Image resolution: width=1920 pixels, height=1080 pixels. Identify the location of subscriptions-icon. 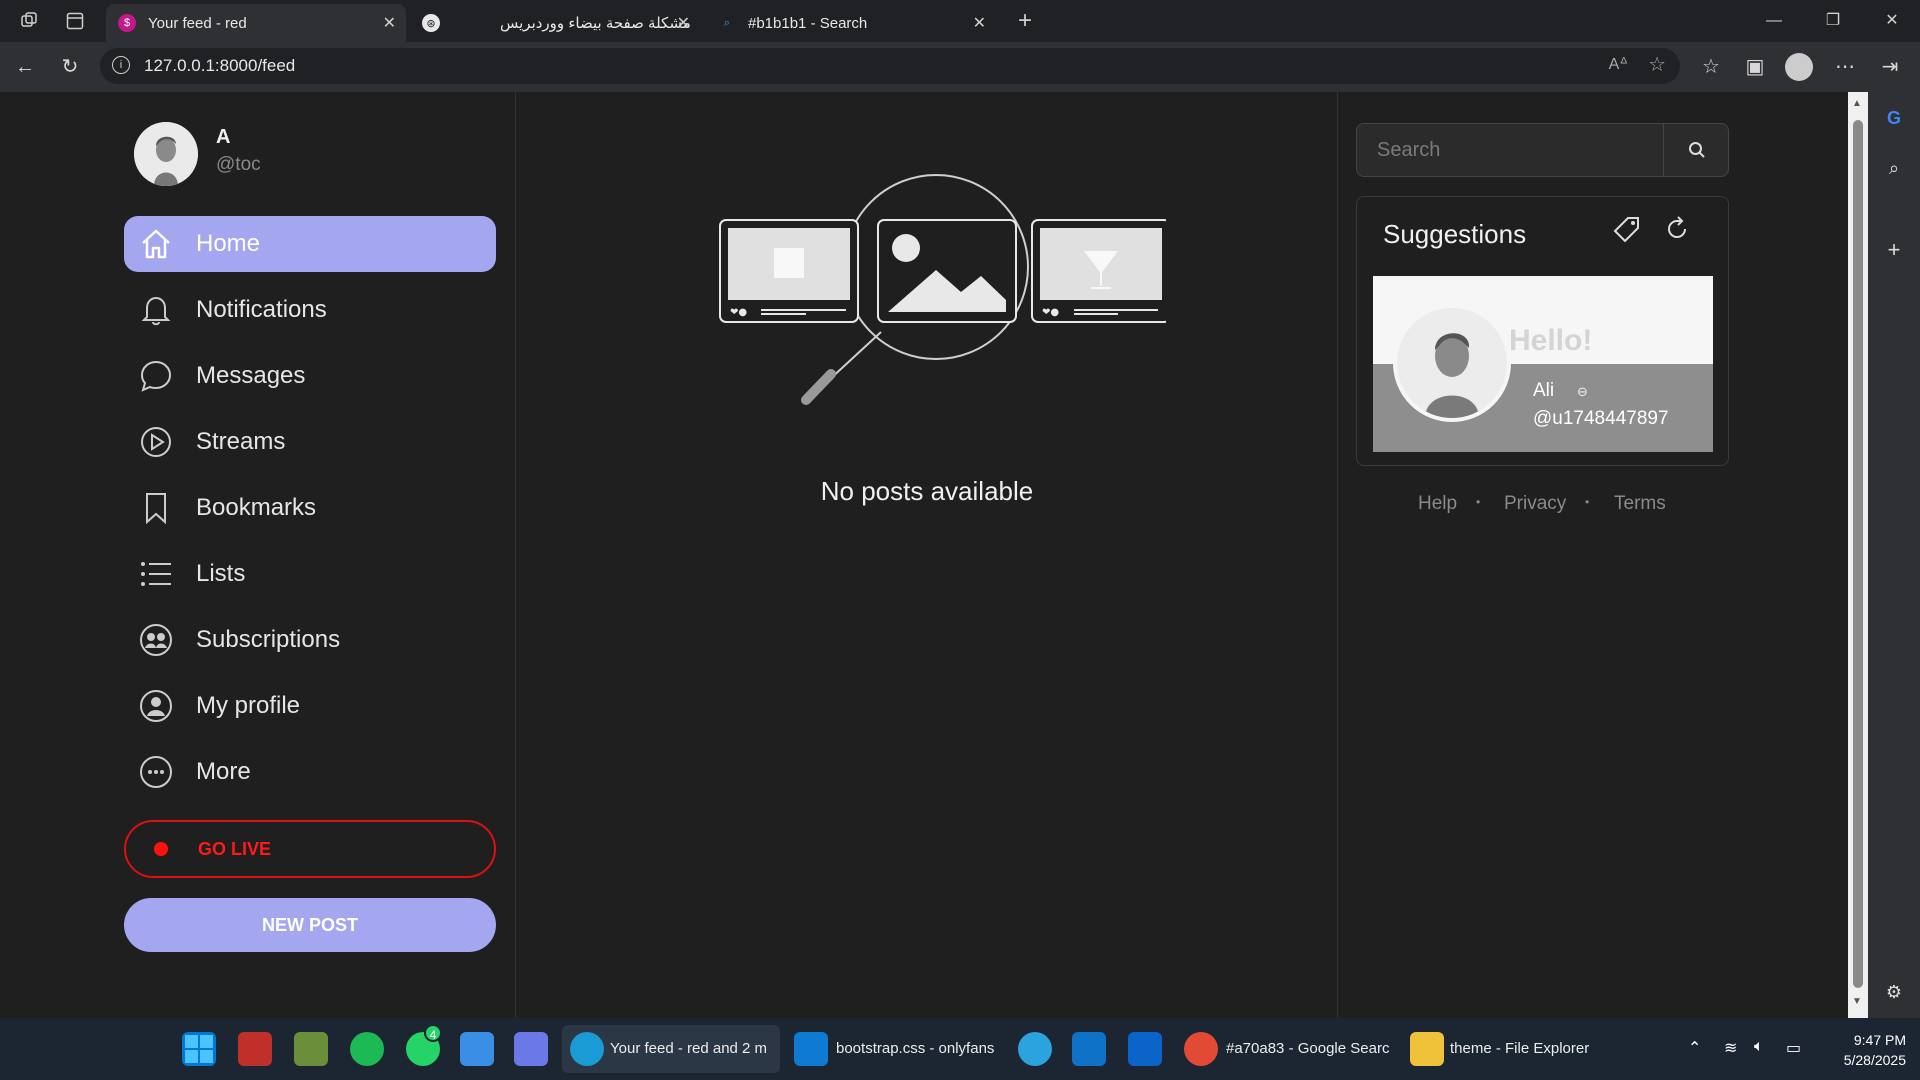
(156, 640).